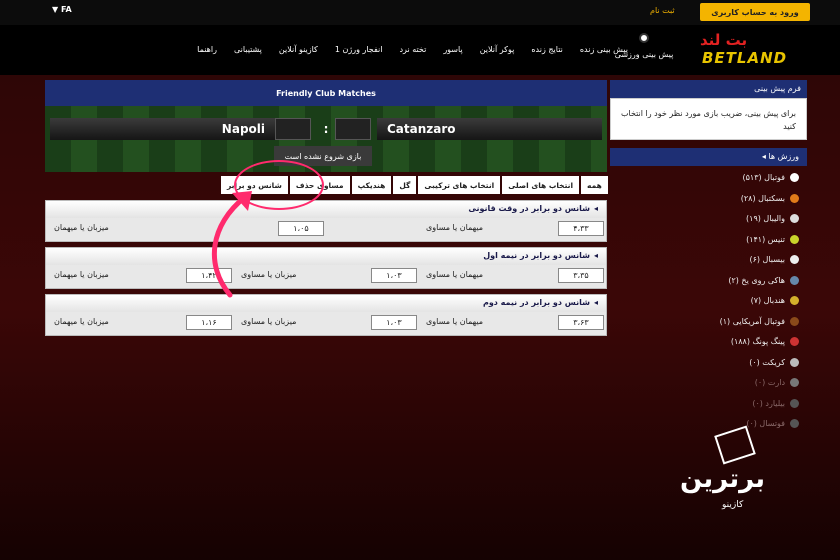 Image resolution: width=840 pixels, height=560 pixels. What do you see at coordinates (644, 38) in the screenshot?
I see `soccer-ball-icon` at bounding box center [644, 38].